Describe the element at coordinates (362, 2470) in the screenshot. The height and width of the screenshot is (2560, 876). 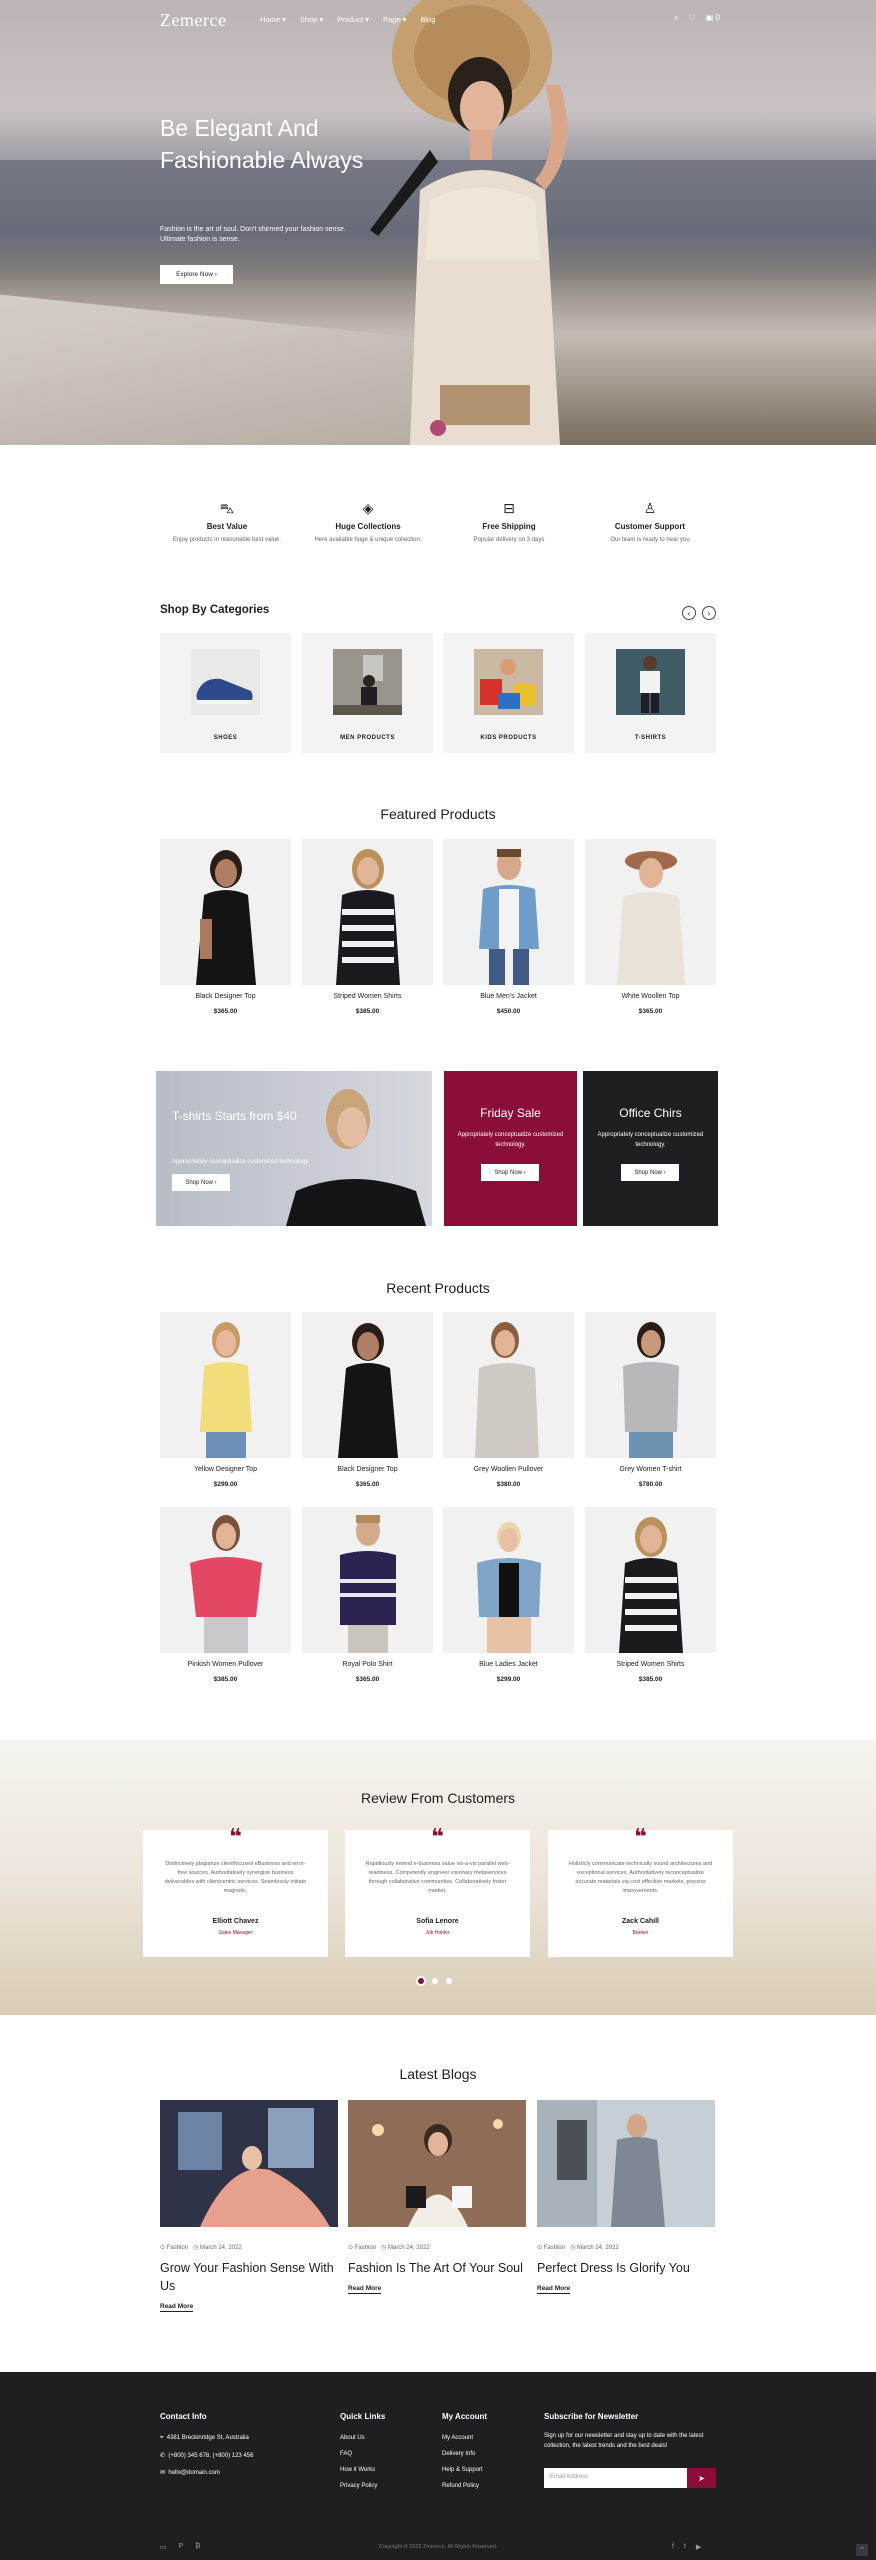
I see `footer-link: How it Works` at that location.